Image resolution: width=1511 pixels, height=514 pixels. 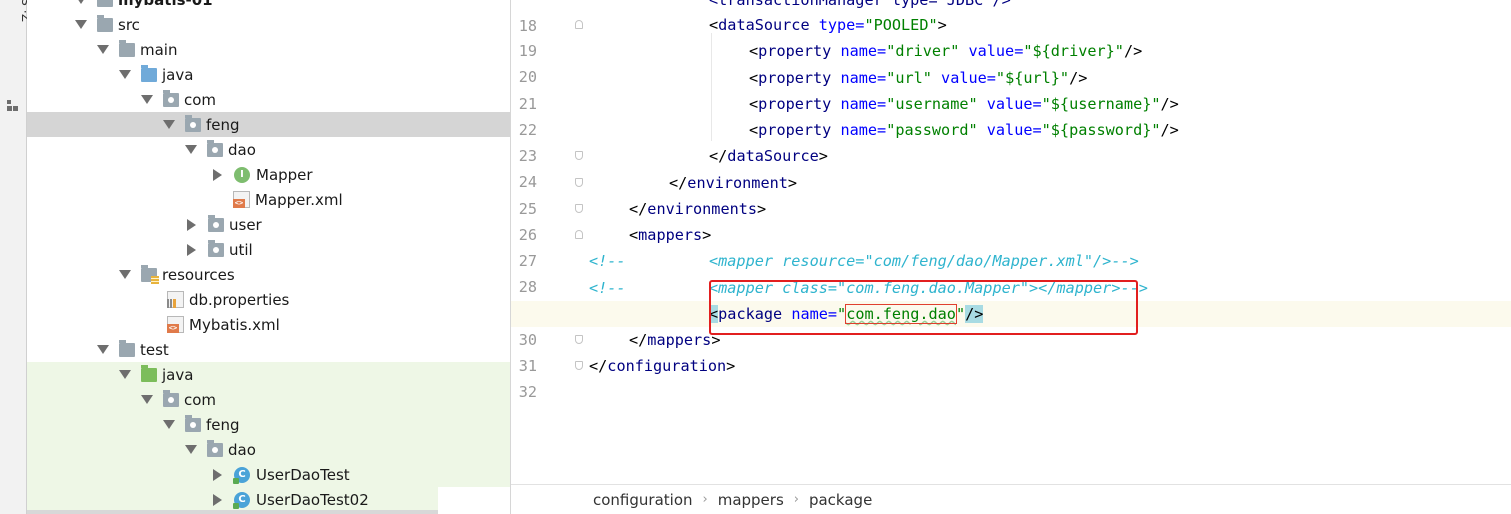 I want to click on tree-row: util, so click(x=268, y=249).